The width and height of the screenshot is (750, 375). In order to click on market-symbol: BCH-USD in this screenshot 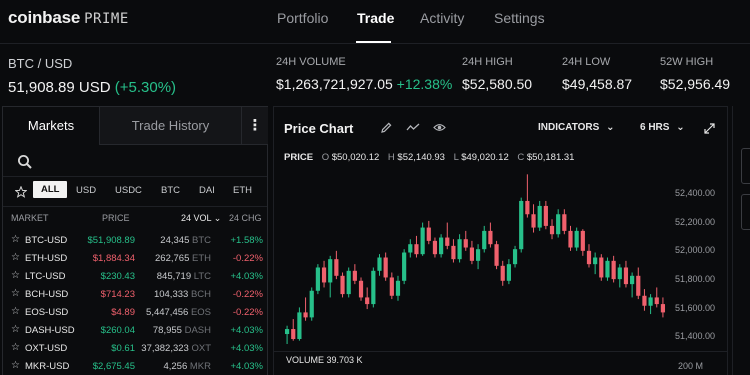, I will do `click(47, 294)`.